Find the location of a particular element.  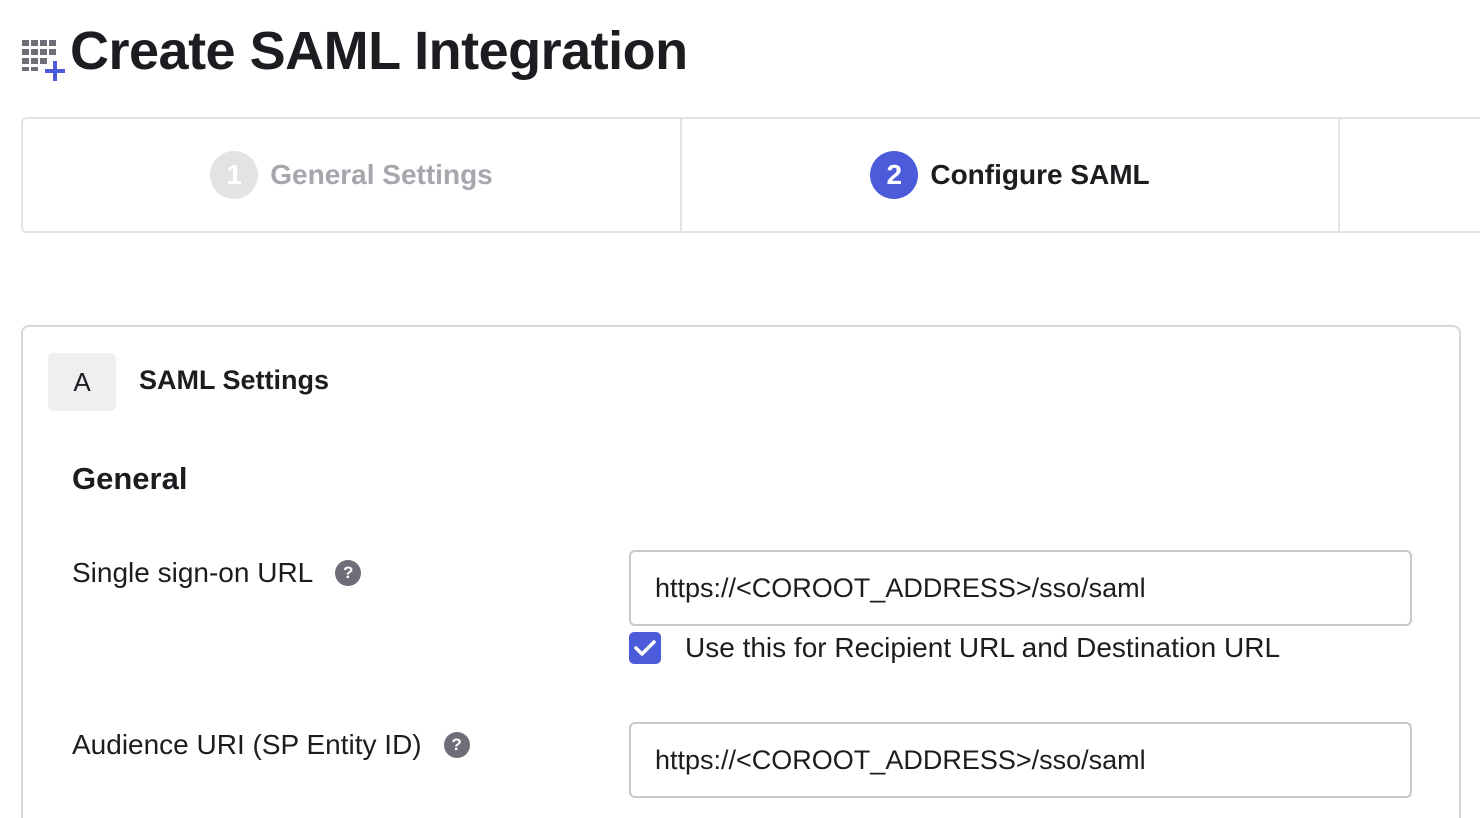

step-label: General Settings is located at coordinates (381, 174).